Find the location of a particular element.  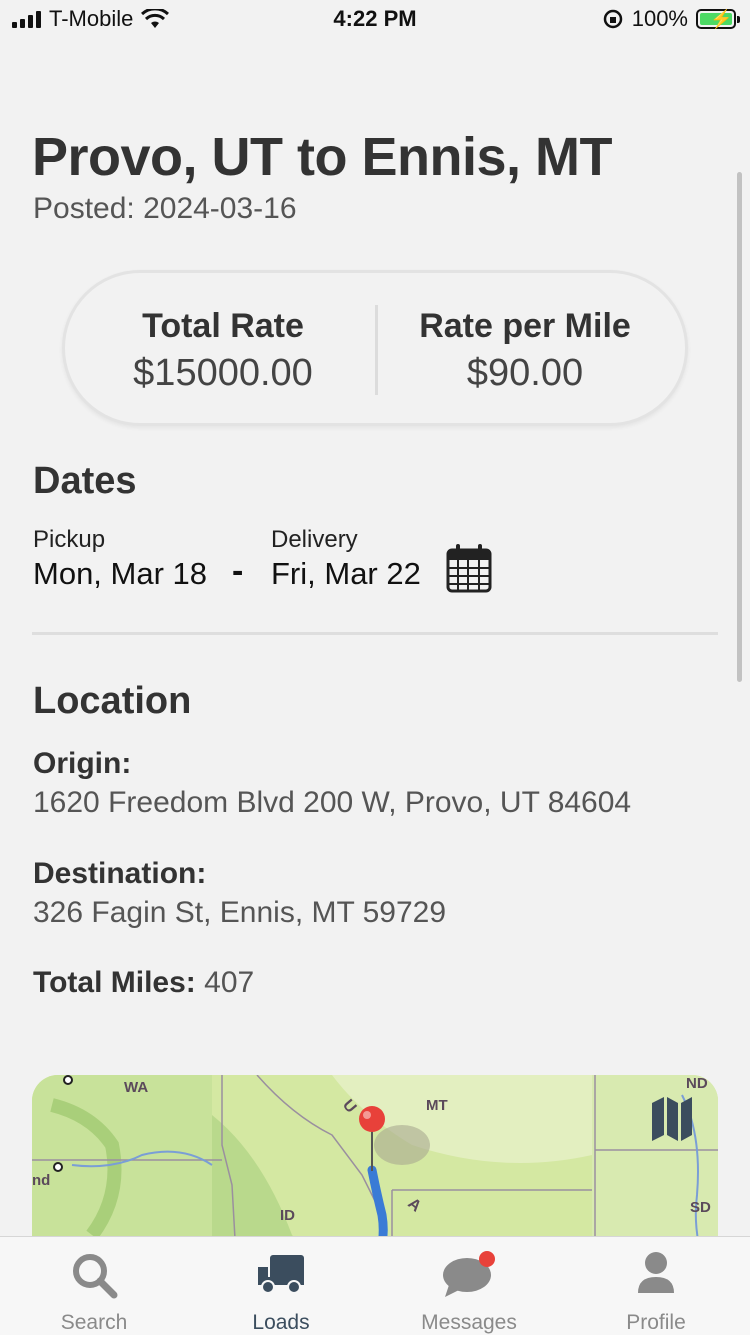

delivery-date: Fri, Mar 22 is located at coordinates (346, 573).